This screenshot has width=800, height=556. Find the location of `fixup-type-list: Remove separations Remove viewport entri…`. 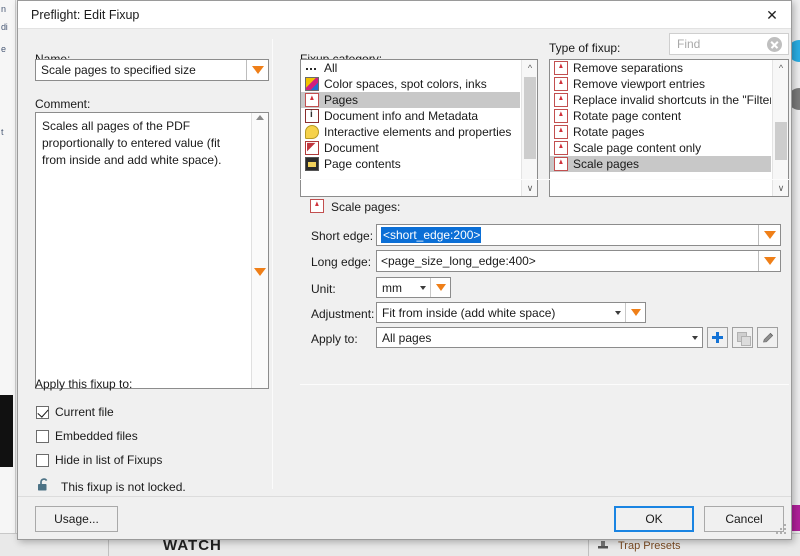

fixup-type-list: Remove separations Remove viewport entri… is located at coordinates (669, 128).